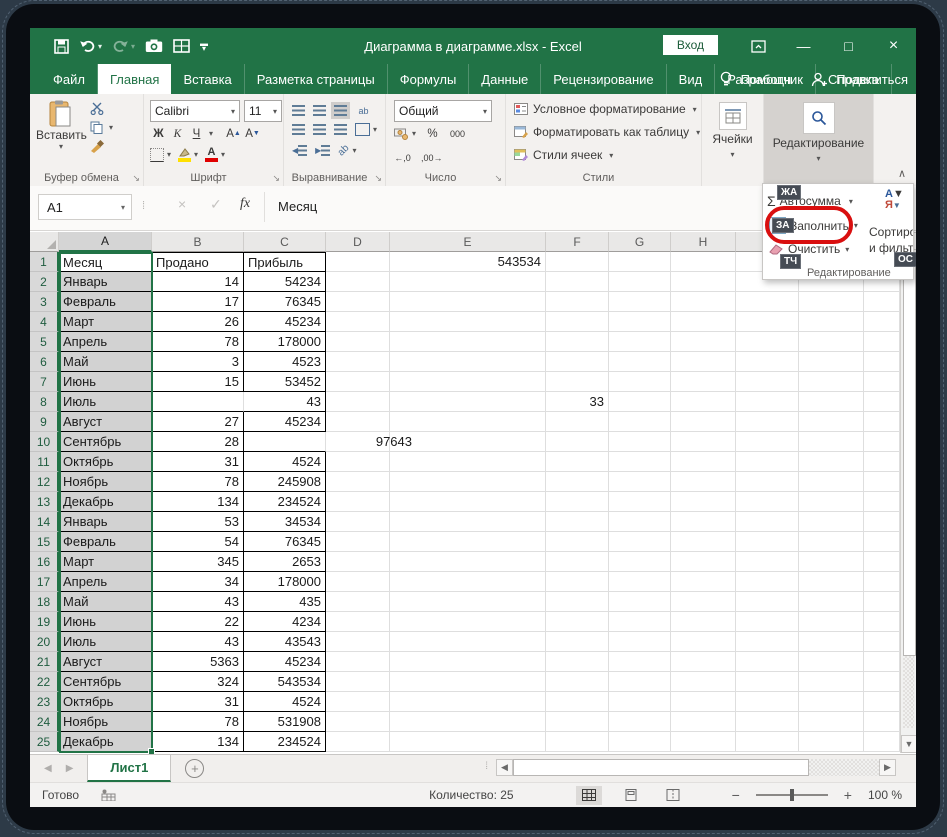 The height and width of the screenshot is (837, 947). What do you see at coordinates (577, 582) in the screenshot?
I see `cell-F17` at bounding box center [577, 582].